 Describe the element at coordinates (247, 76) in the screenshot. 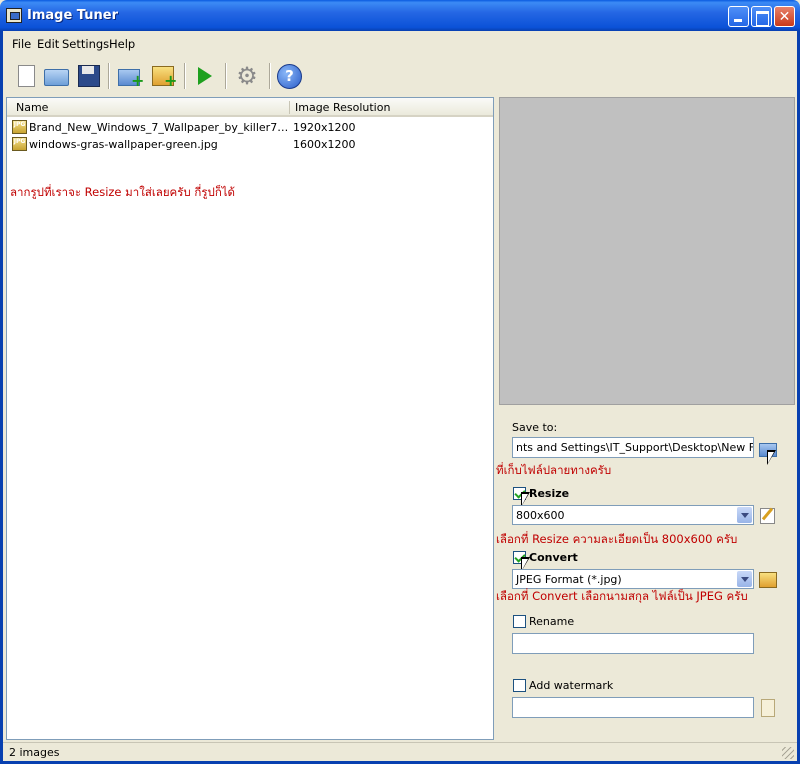

I see `settings-gear-icon: ⚙` at that location.